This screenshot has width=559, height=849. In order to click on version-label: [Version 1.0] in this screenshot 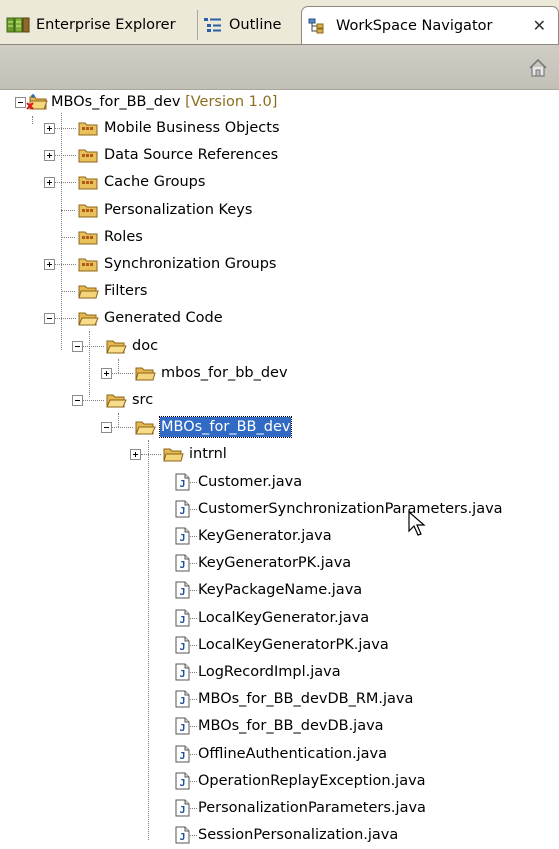, I will do `click(231, 102)`.